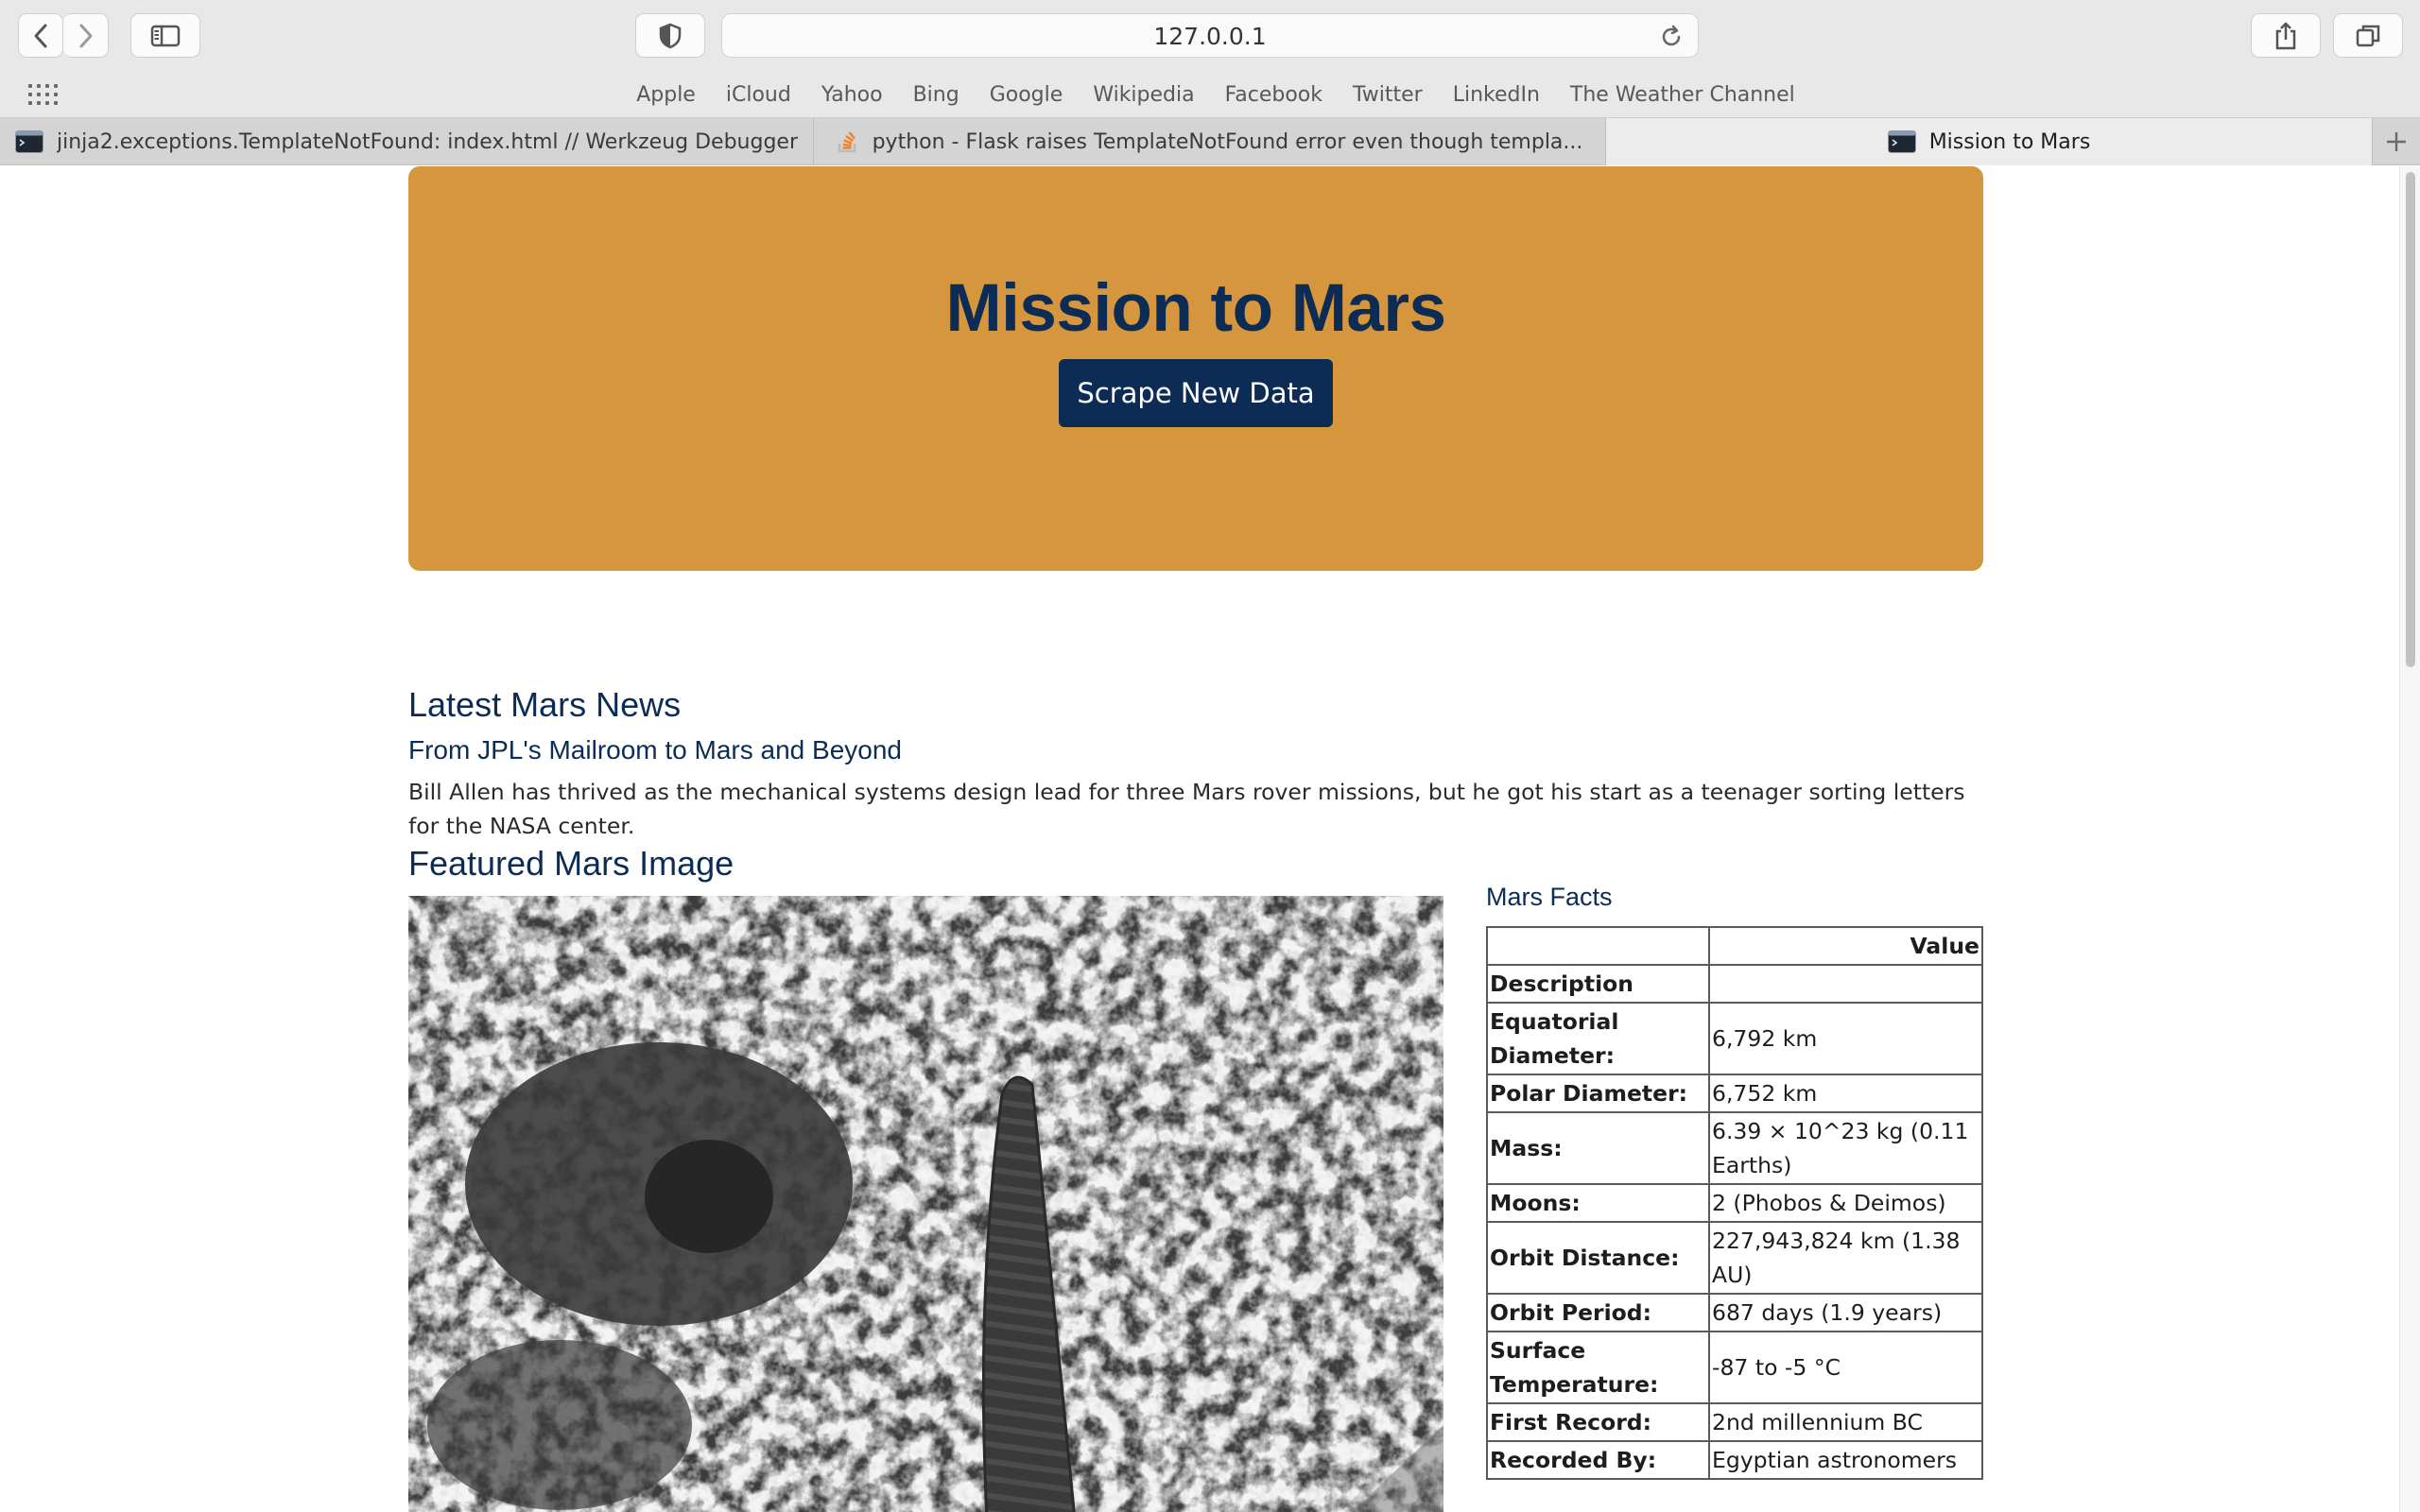  What do you see at coordinates (655, 750) in the screenshot?
I see `news-title: From JPL's Mailroom to Mars and Beyond` at bounding box center [655, 750].